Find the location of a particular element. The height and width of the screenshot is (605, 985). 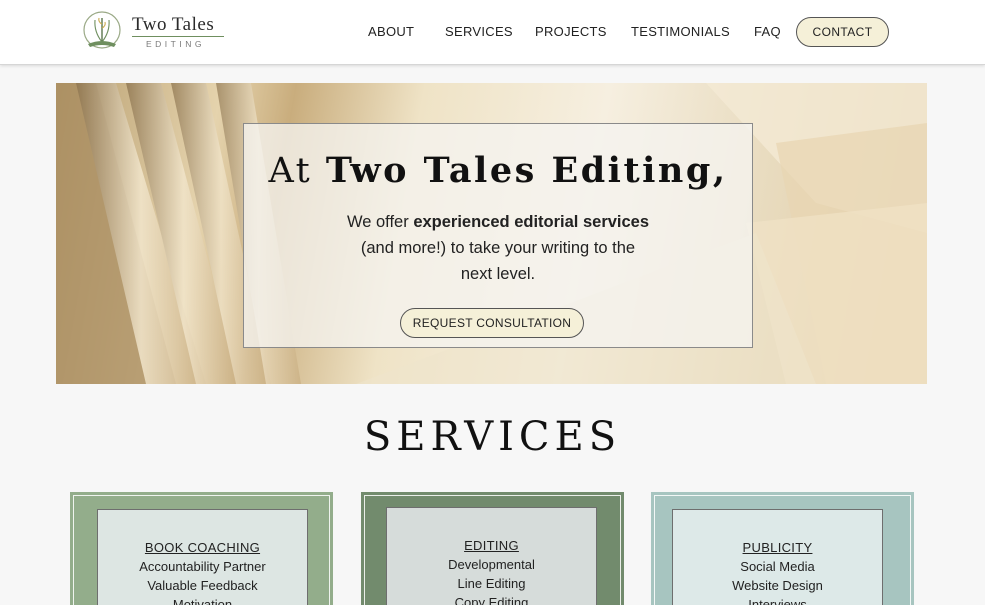

hero-title: At Two Tales Editing, is located at coordinates (498, 170).